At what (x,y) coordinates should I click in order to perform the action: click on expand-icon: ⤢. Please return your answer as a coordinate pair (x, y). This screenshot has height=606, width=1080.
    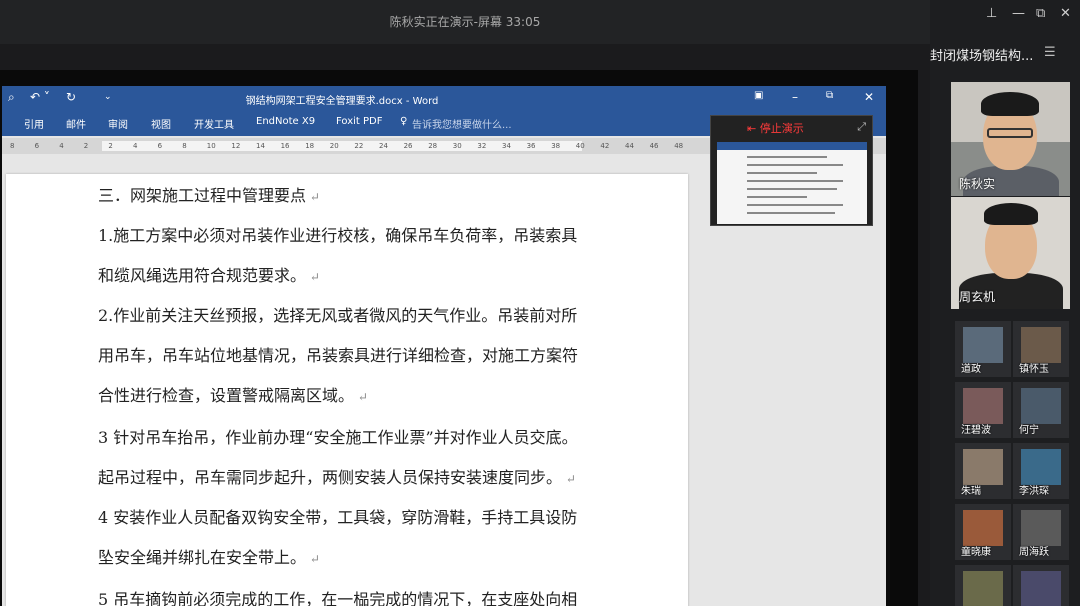
    Looking at the image, I should click on (861, 127).